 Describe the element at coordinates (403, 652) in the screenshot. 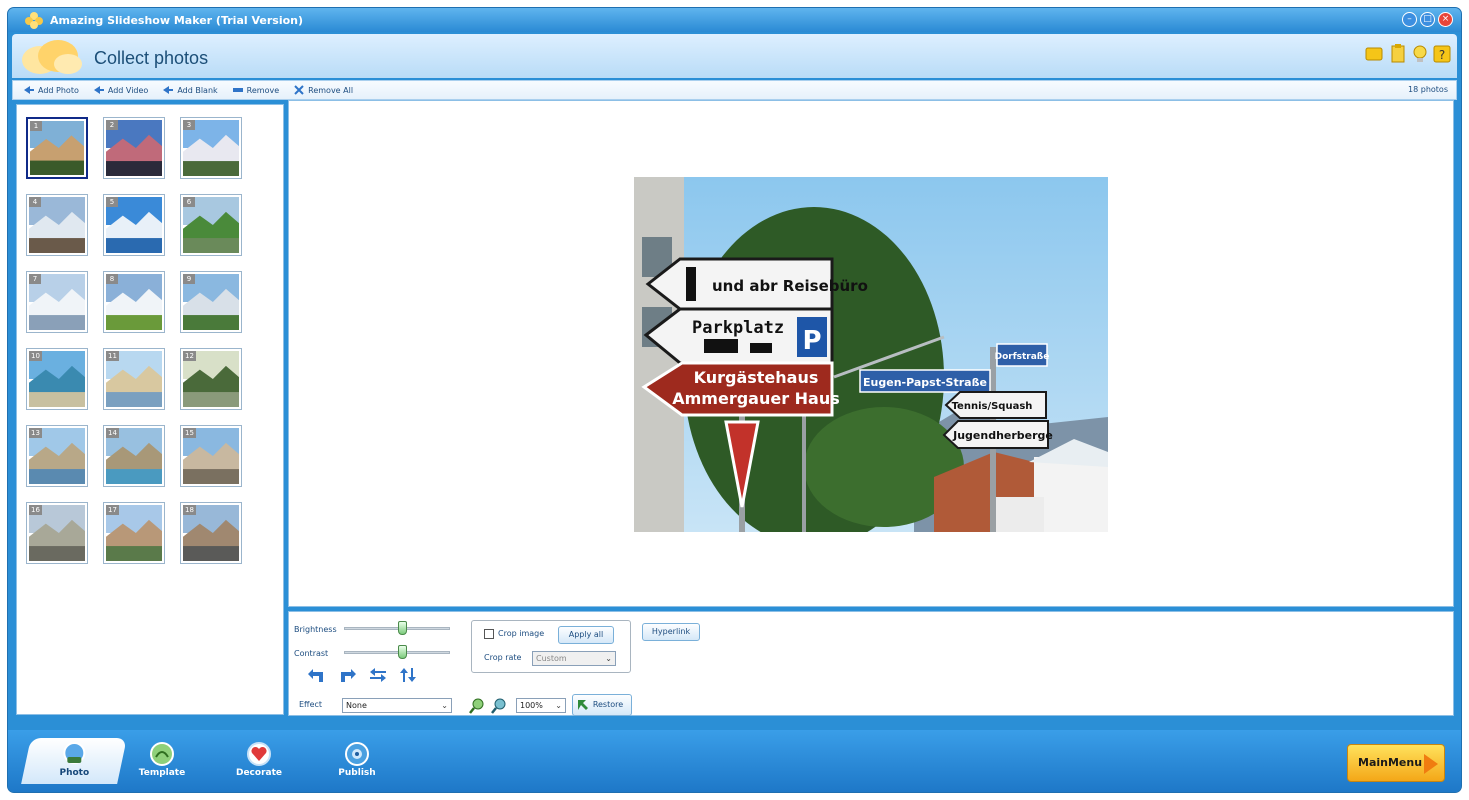

I see `contrast-slider-thumb` at that location.